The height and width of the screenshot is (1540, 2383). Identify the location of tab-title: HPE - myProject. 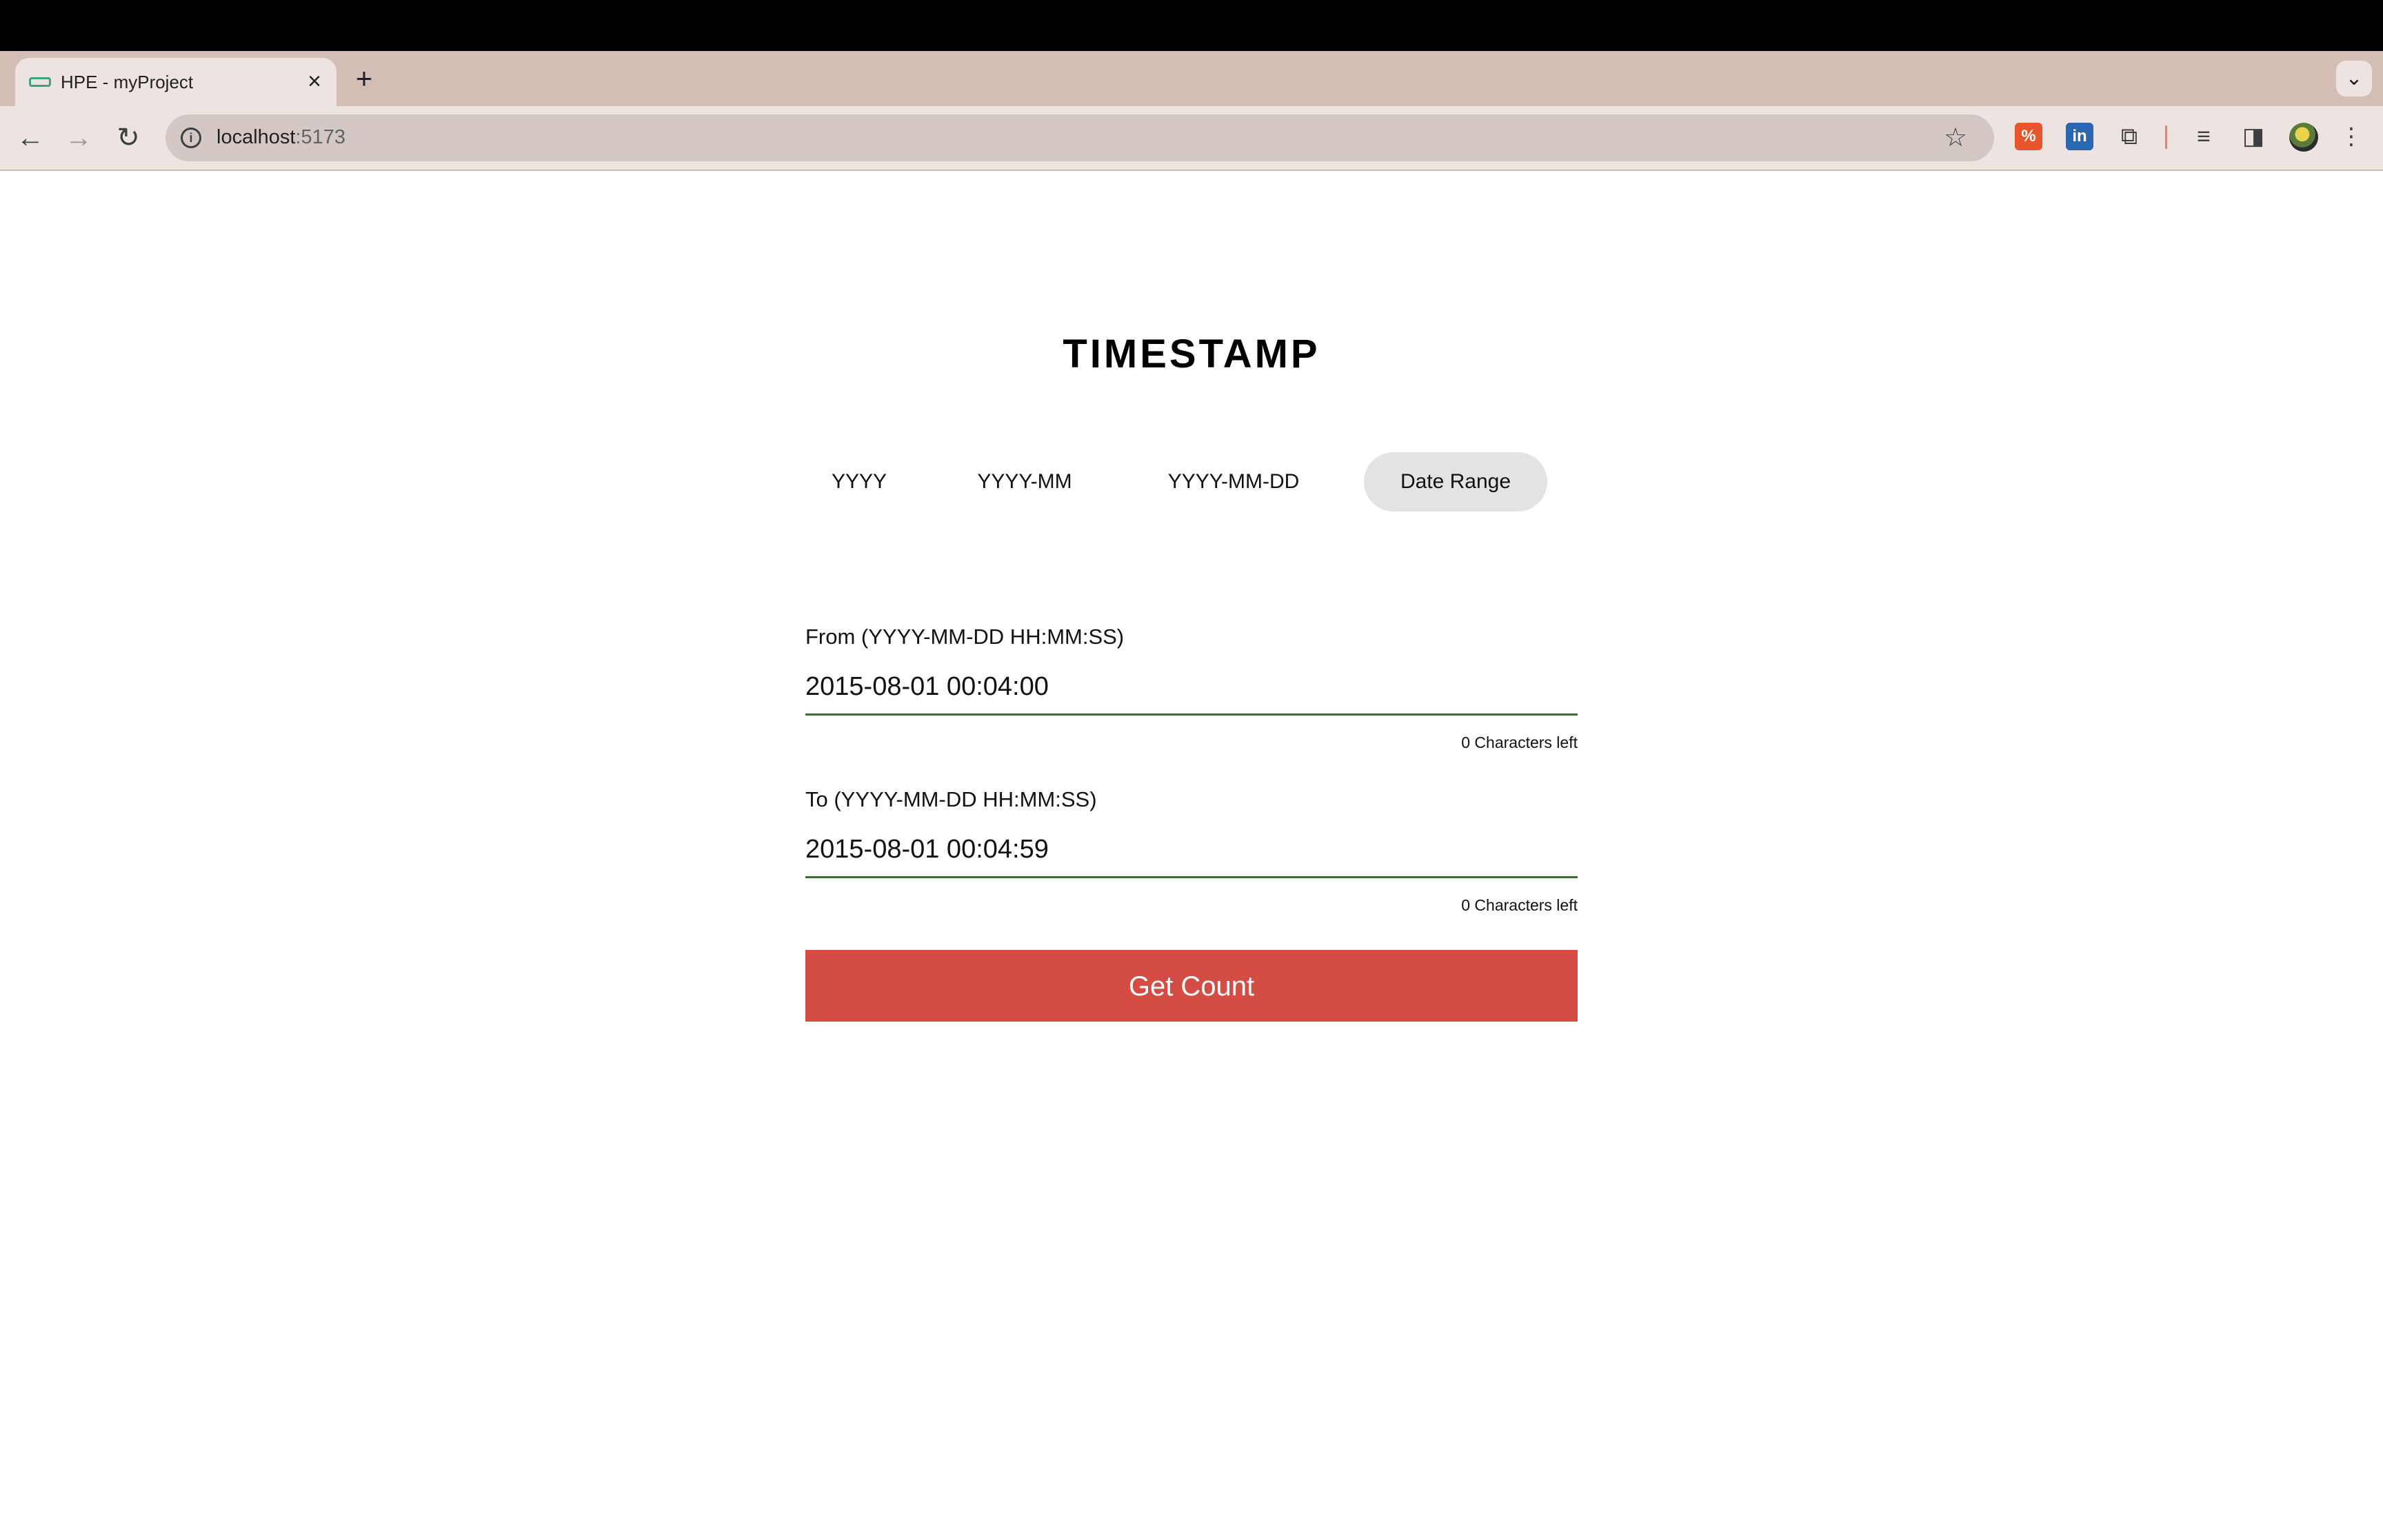
(127, 82).